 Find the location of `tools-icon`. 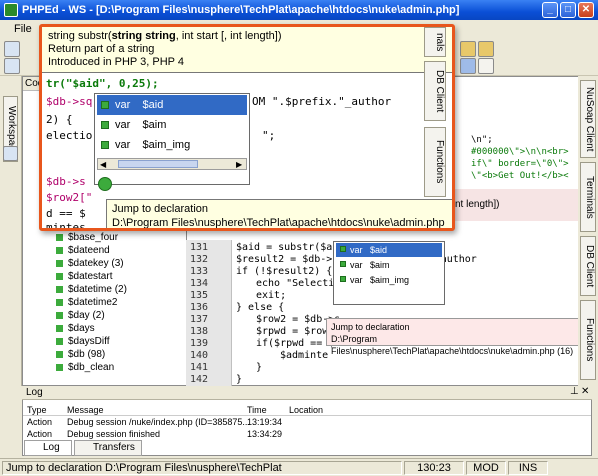

tools-icon is located at coordinates (486, 49).